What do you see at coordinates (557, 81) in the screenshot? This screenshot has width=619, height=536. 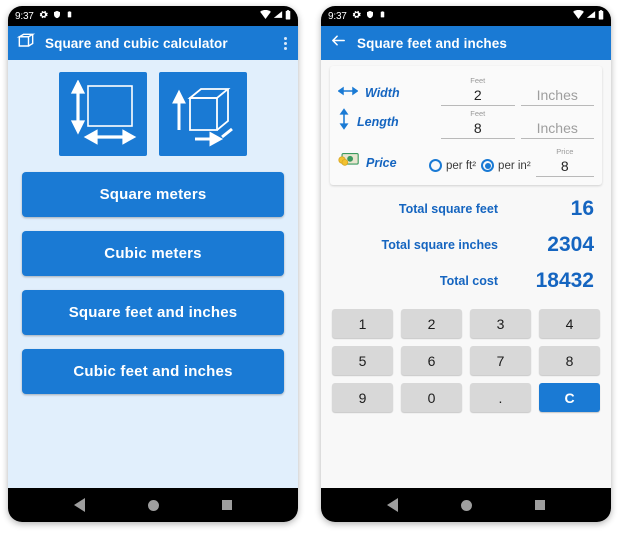 I see `width-inches-caption` at bounding box center [557, 81].